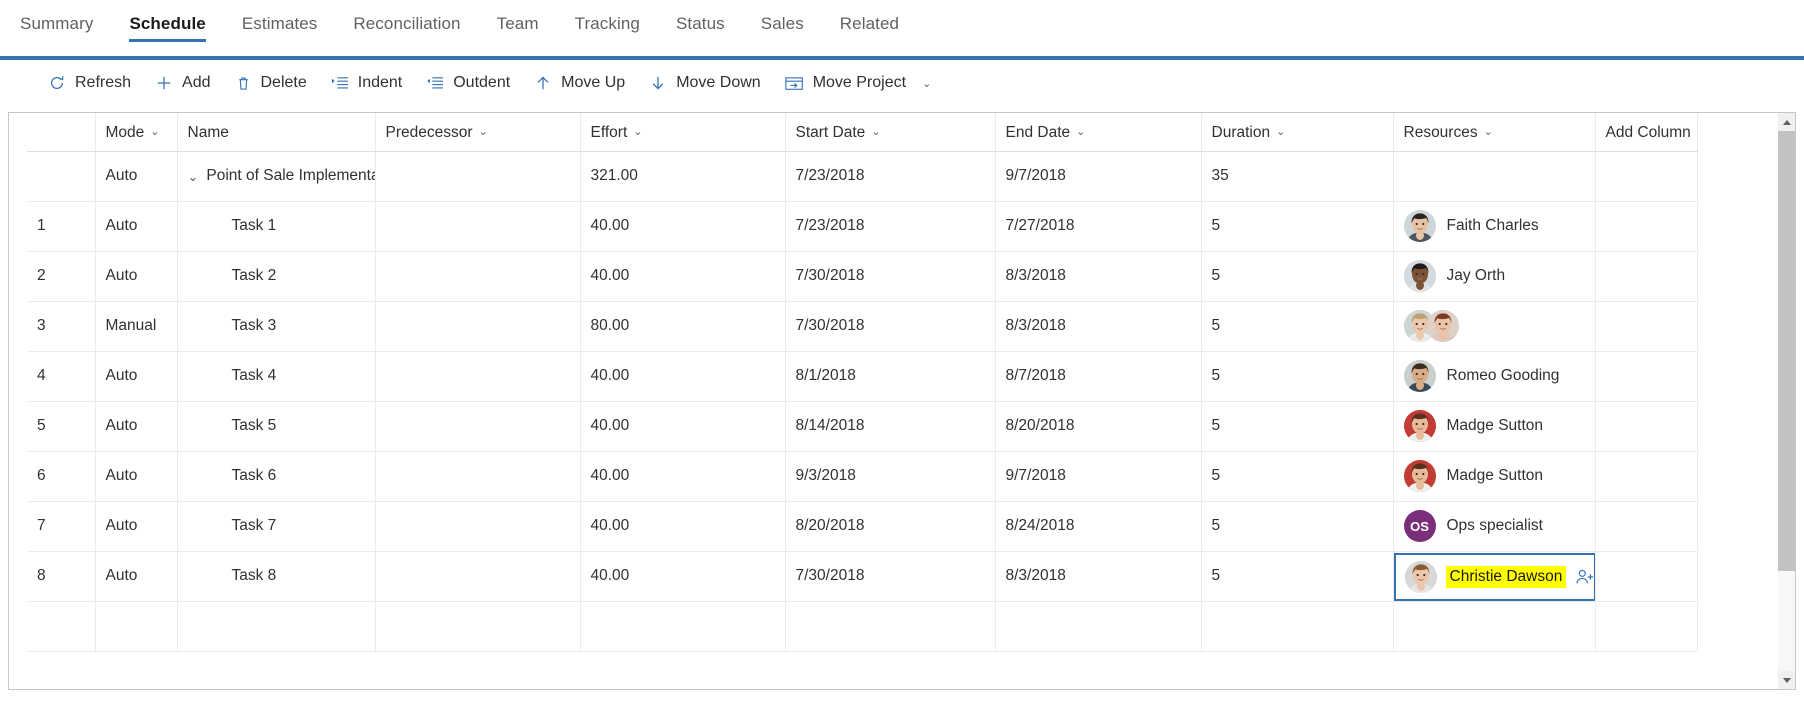  What do you see at coordinates (1297, 132) in the screenshot?
I see `column-header-duration: Duration ⌄` at bounding box center [1297, 132].